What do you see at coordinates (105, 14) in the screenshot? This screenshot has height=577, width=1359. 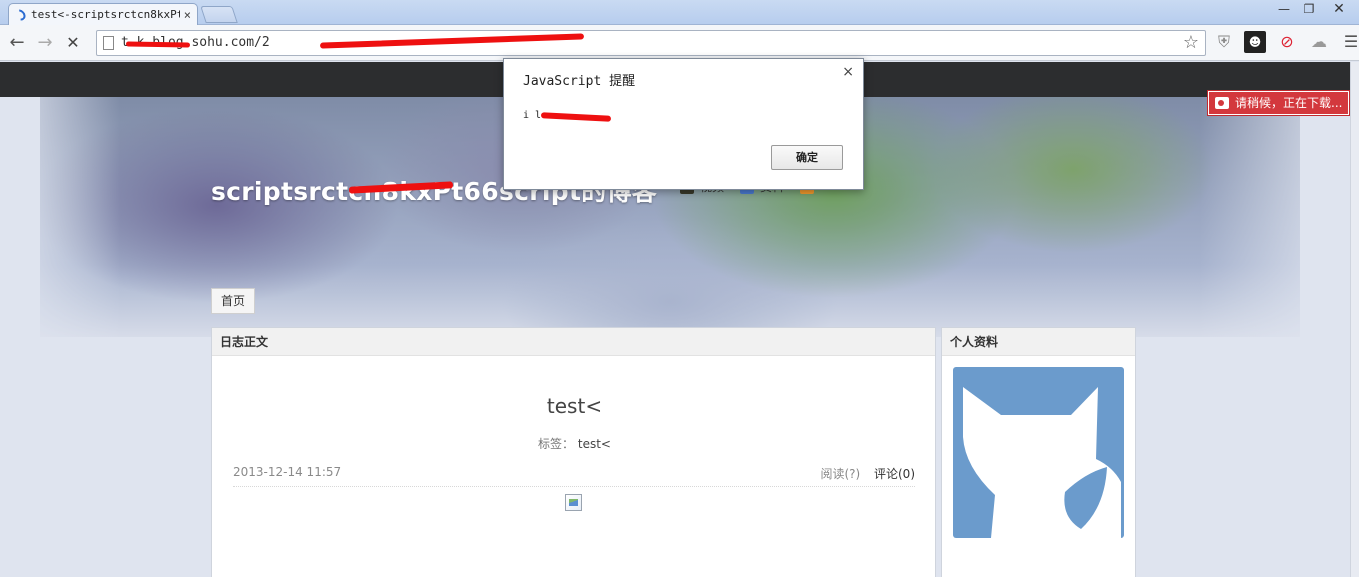 I see `tab-title: test<-scriptsrctcn8kxPt` at bounding box center [105, 14].